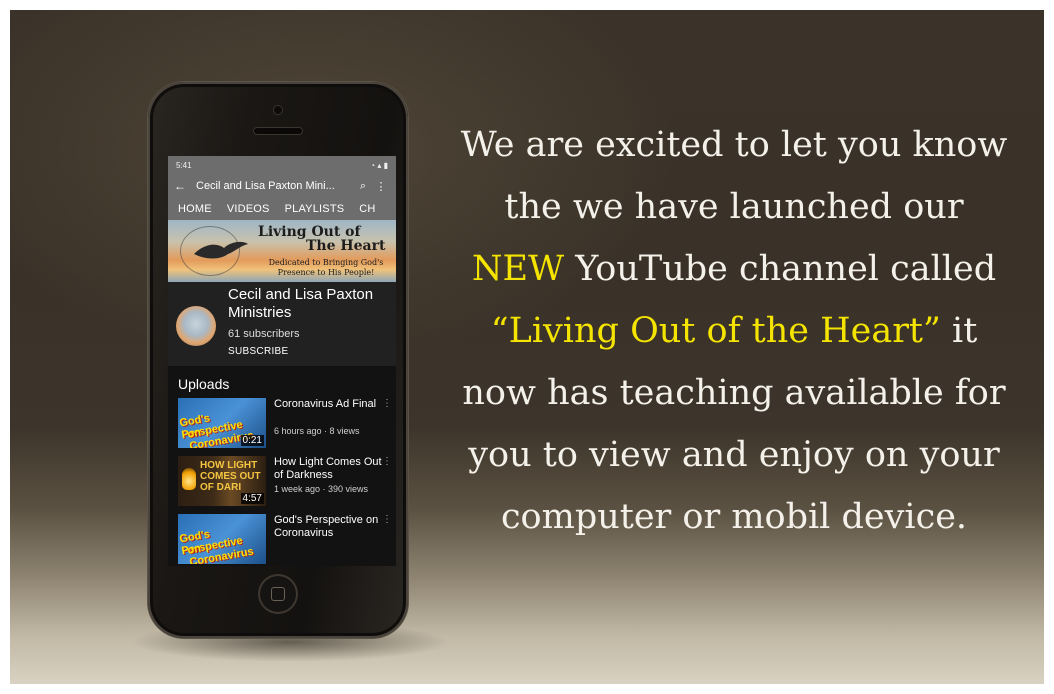  Describe the element at coordinates (518, 269) in the screenshot. I see `new-highlight: NEW` at that location.